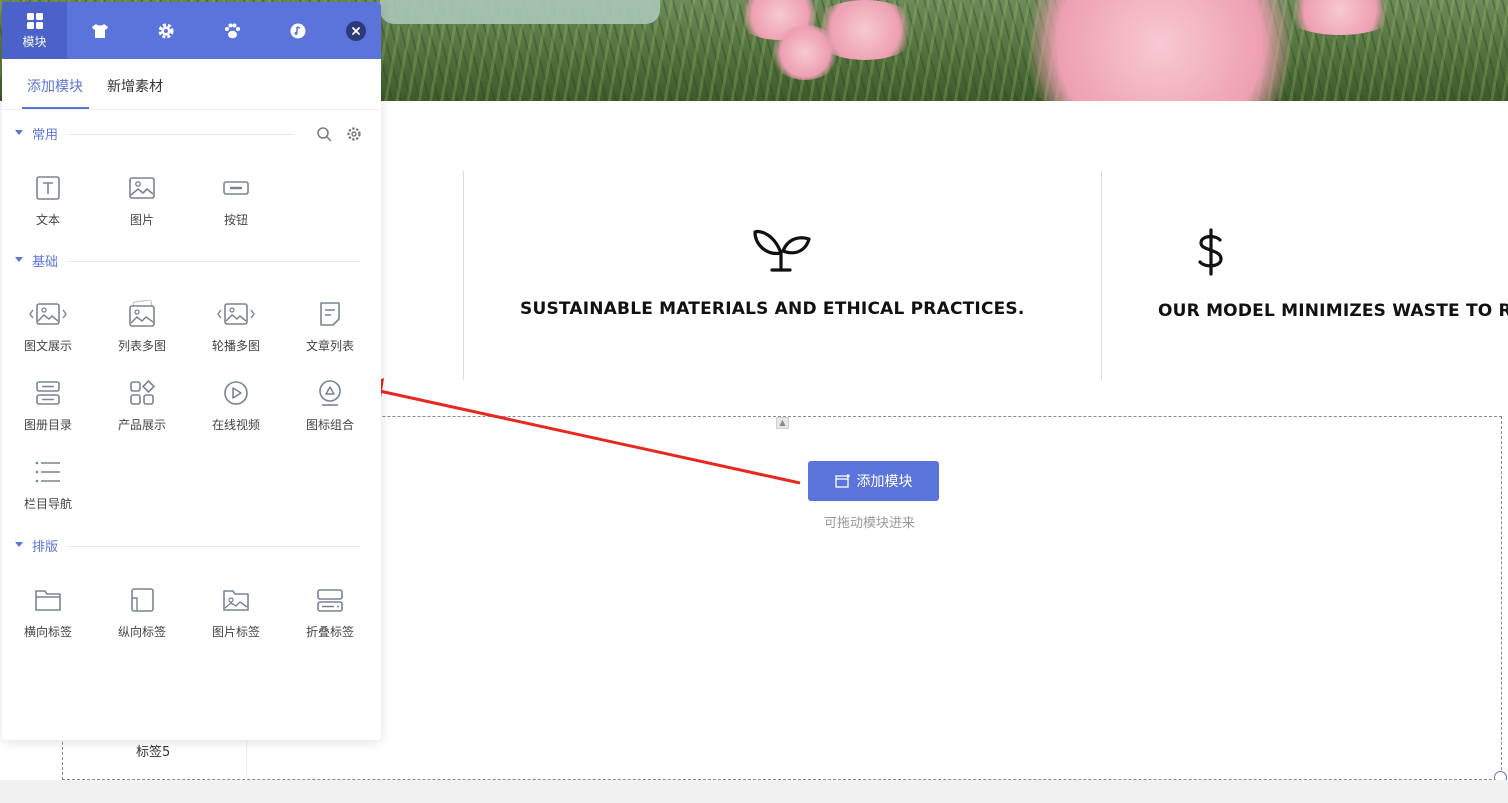 The width and height of the screenshot is (1508, 803). What do you see at coordinates (142, 409) in the screenshot?
I see `module-product: 产品展示` at bounding box center [142, 409].